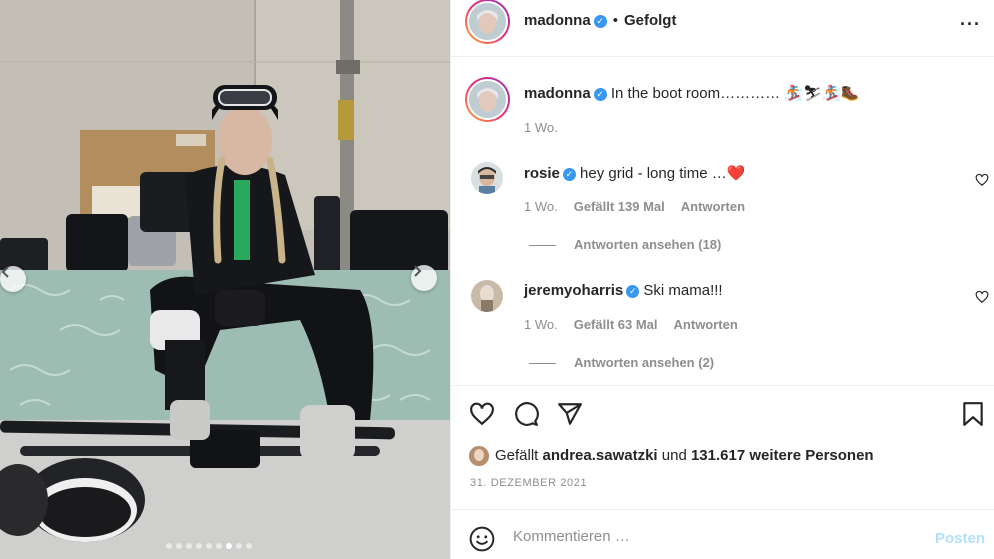 This screenshot has height=559, width=994. I want to click on comment-like-count: Gefällt 139 Mal, so click(619, 206).